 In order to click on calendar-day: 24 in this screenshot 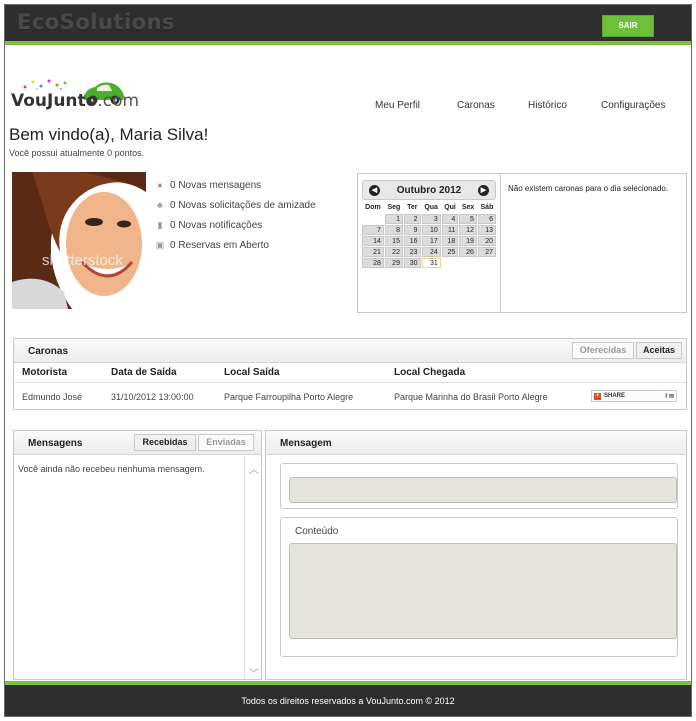, I will do `click(431, 252)`.